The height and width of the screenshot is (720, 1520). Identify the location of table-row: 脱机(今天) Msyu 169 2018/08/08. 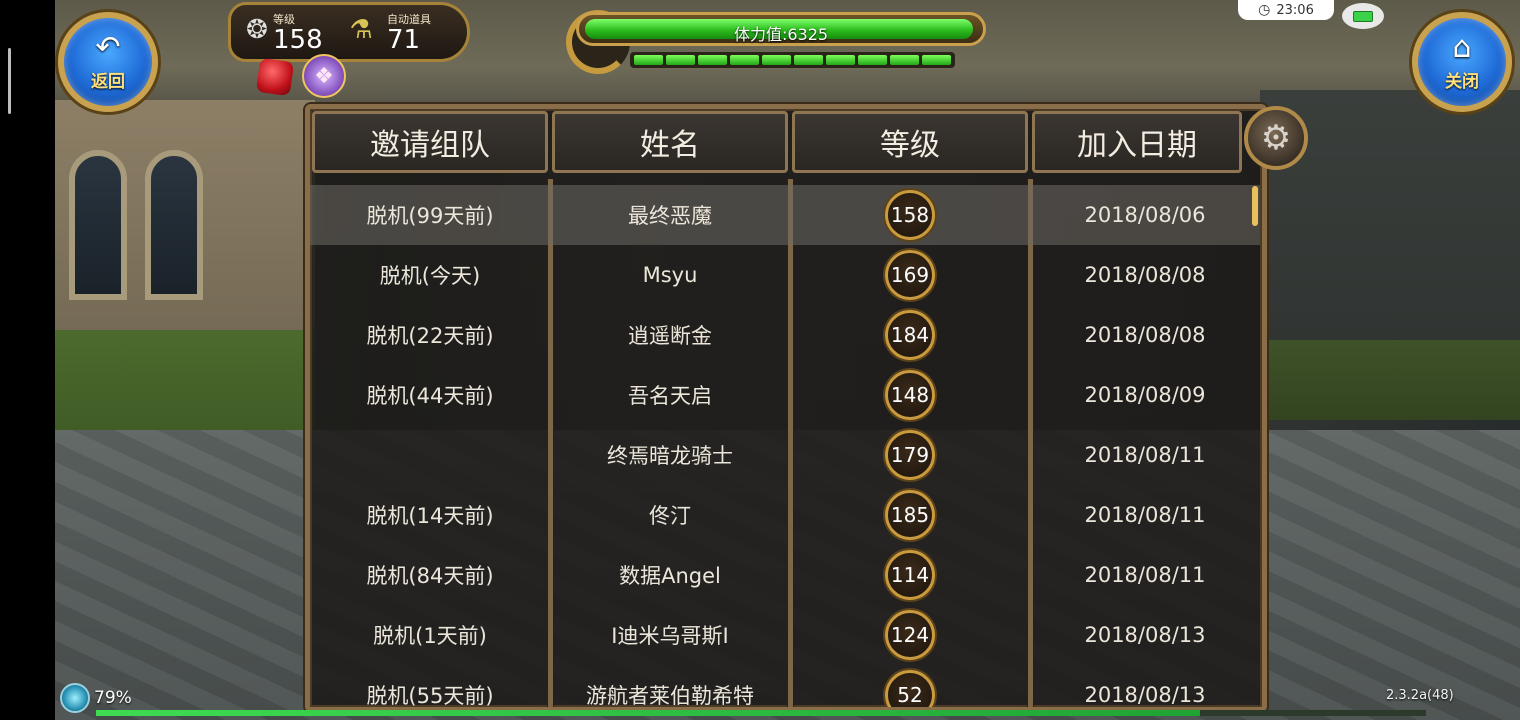
(785, 275).